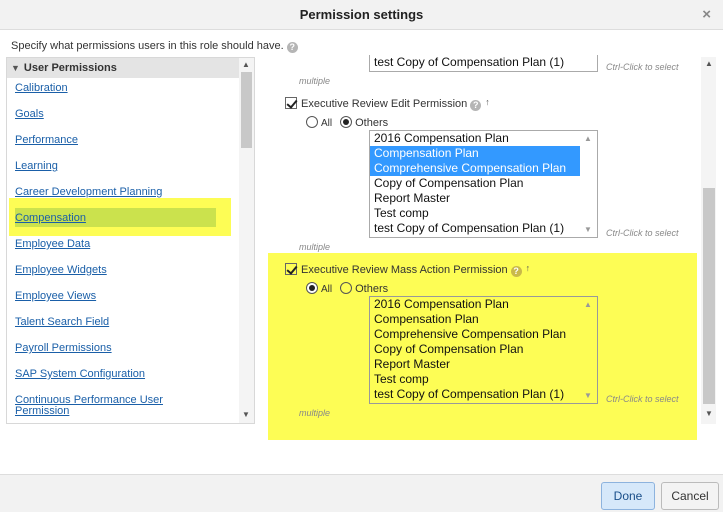 This screenshot has height=512, width=723. I want to click on sidebar-item-employee-widgets: Employee Widgets, so click(61, 270).